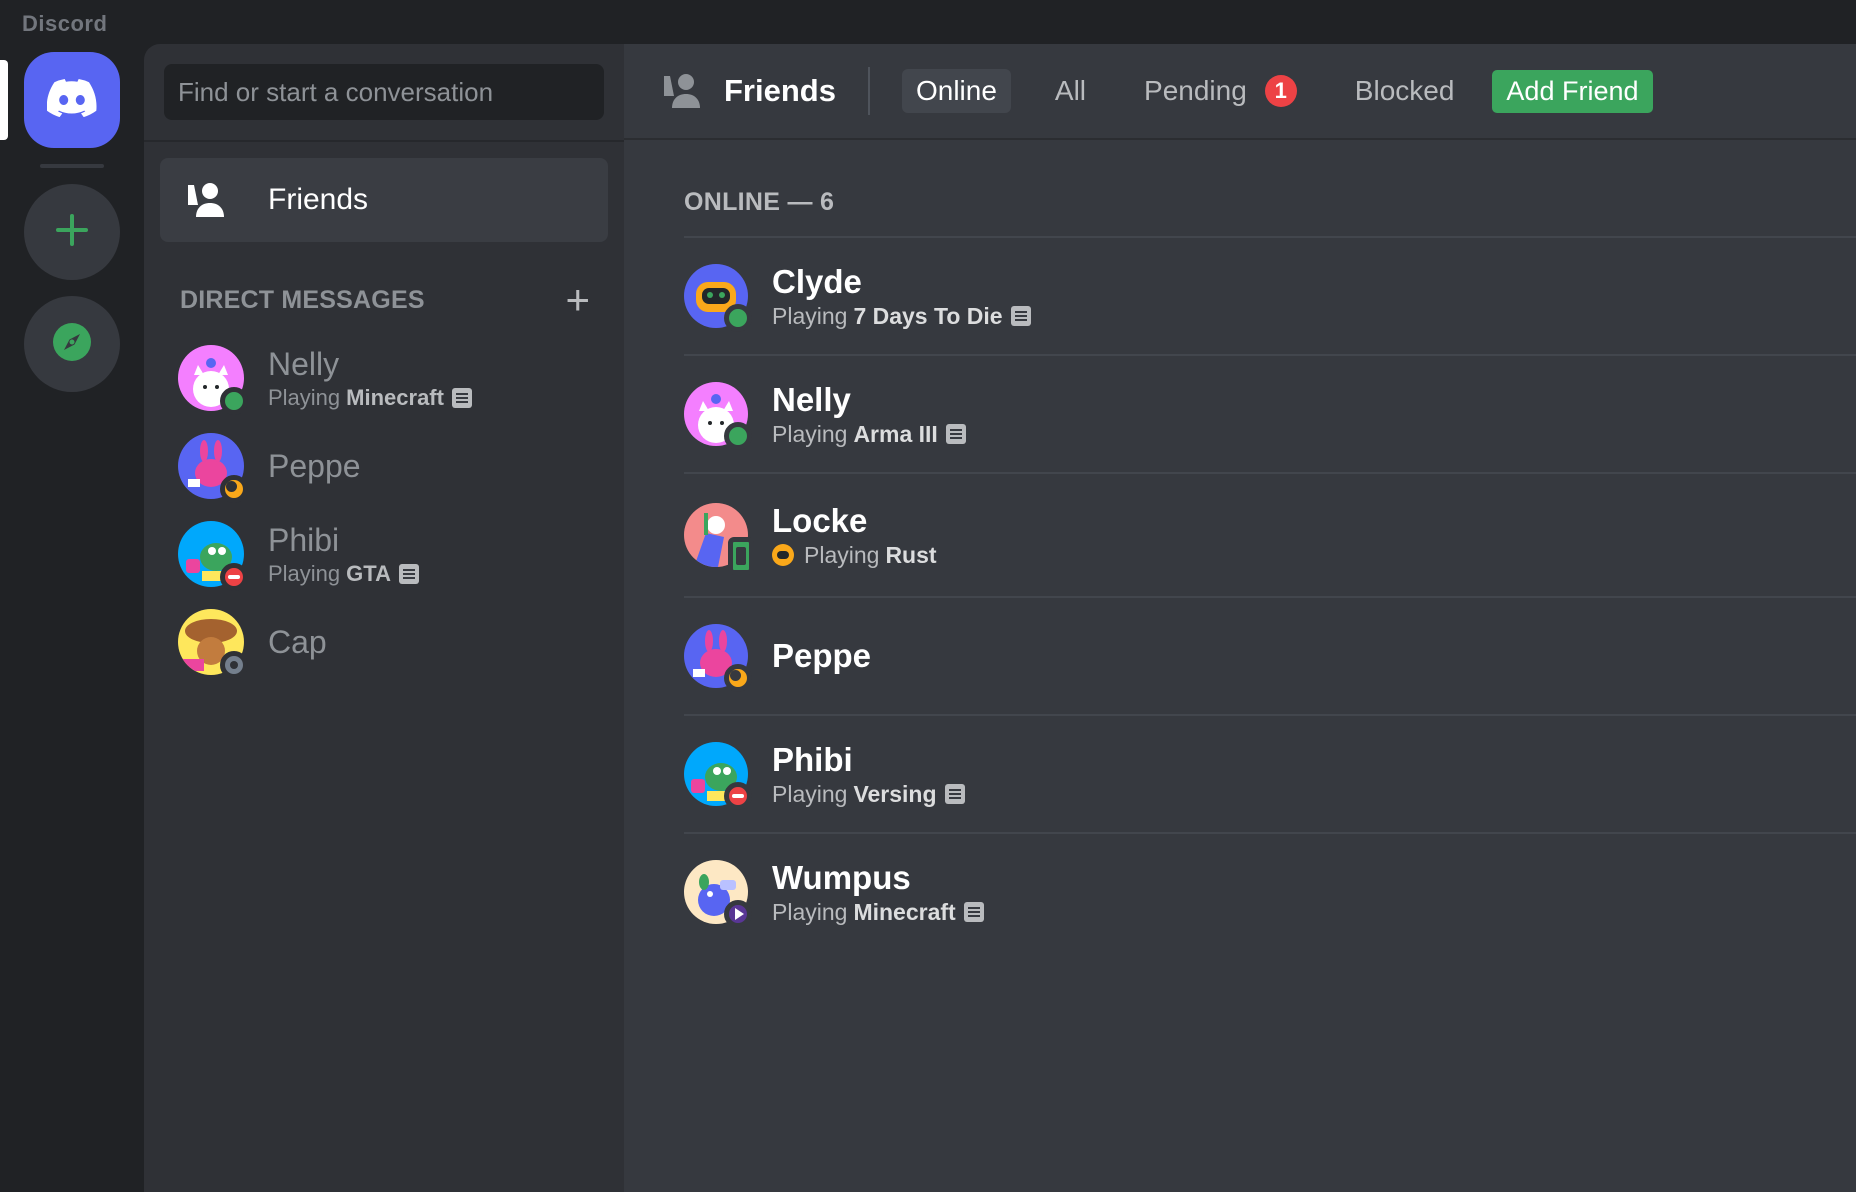 Image resolution: width=1856 pixels, height=1192 pixels. Describe the element at coordinates (72, 618) in the screenshot. I see `server-rail` at that location.